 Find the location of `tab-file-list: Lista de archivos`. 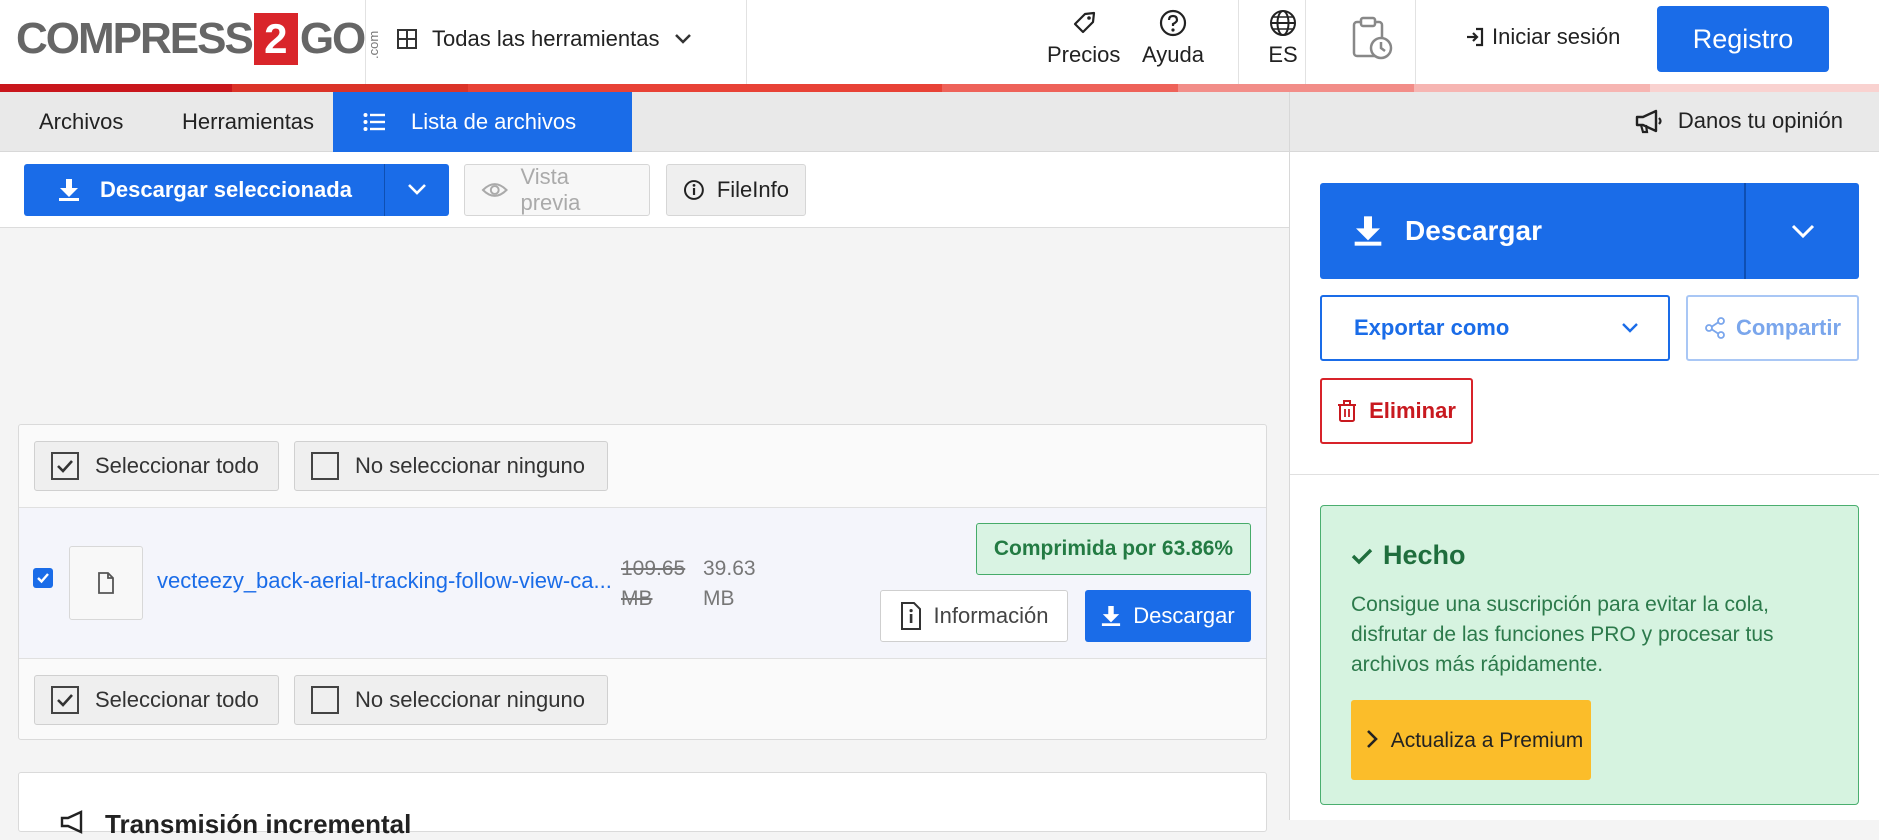

tab-file-list: Lista de archivos is located at coordinates (482, 122).